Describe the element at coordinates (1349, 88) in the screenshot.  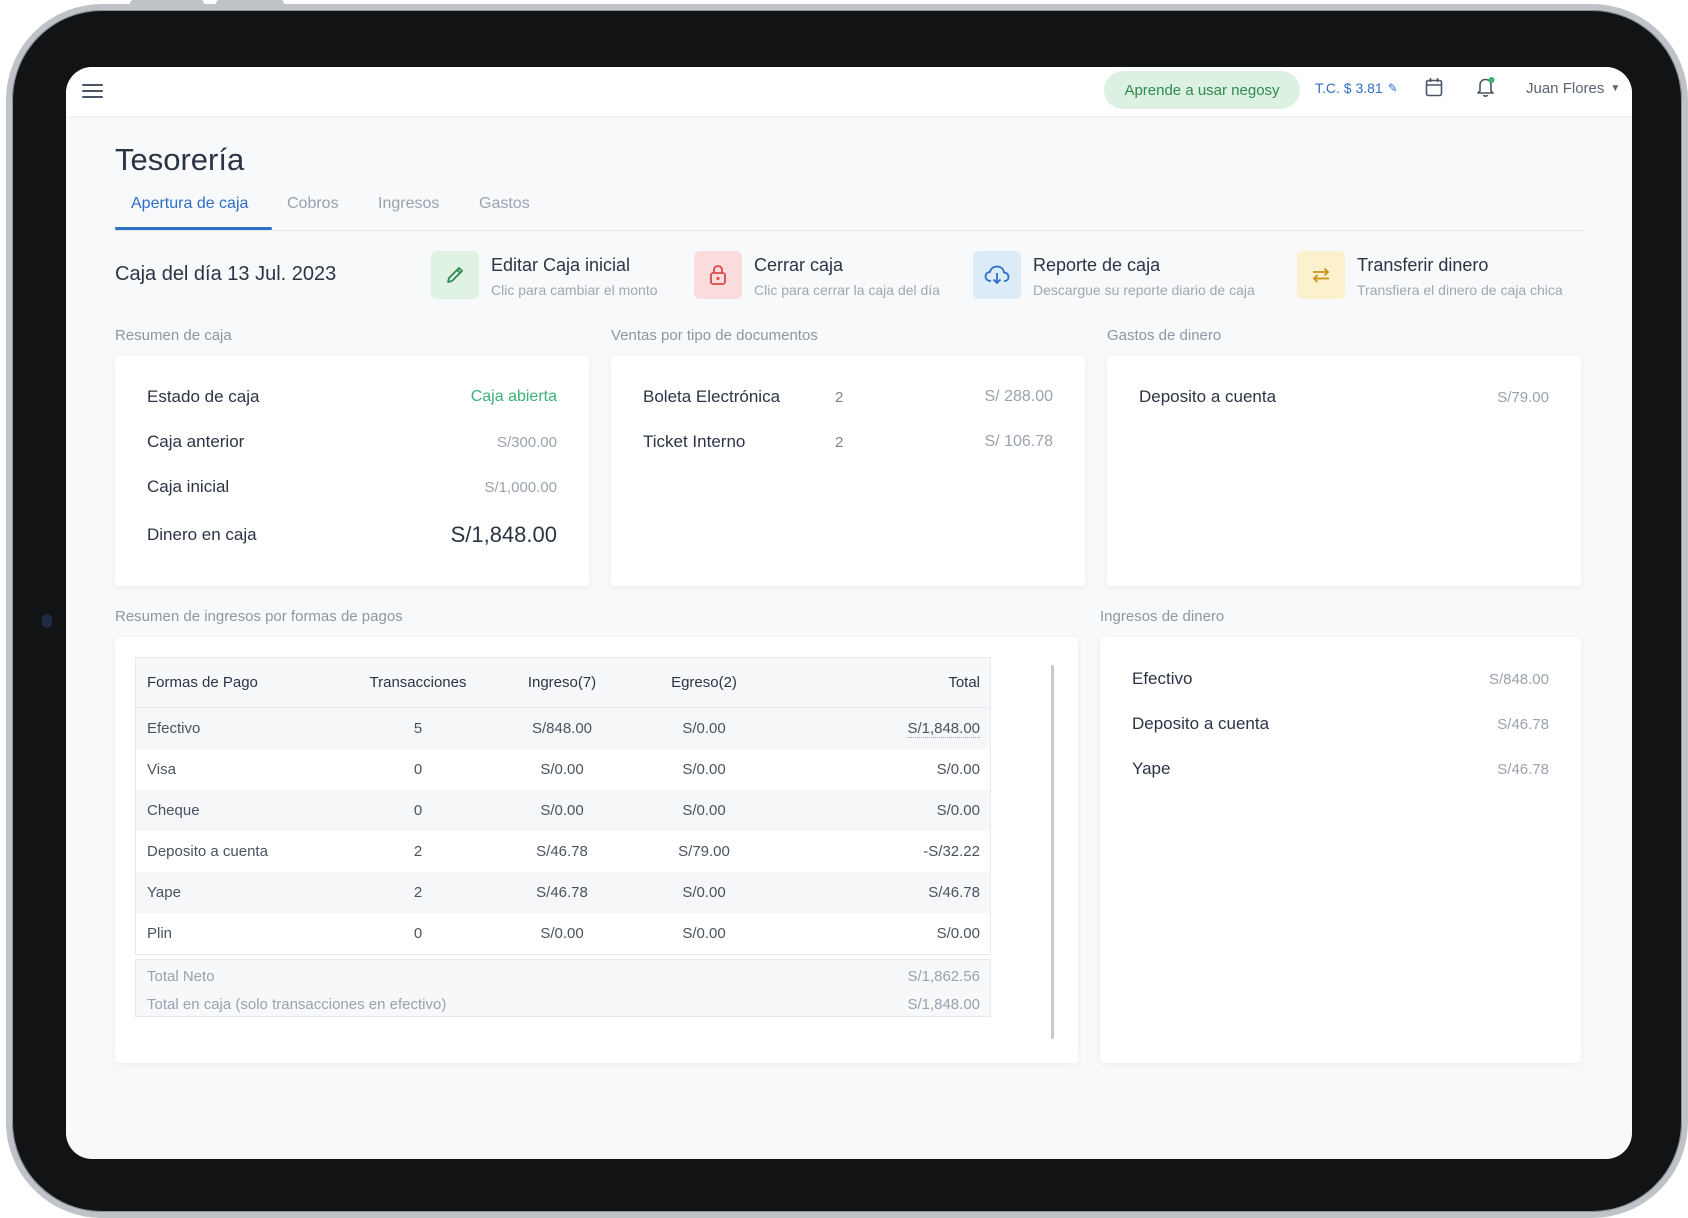
I see `exchange-rate-value: T.C. $ 3.81` at that location.